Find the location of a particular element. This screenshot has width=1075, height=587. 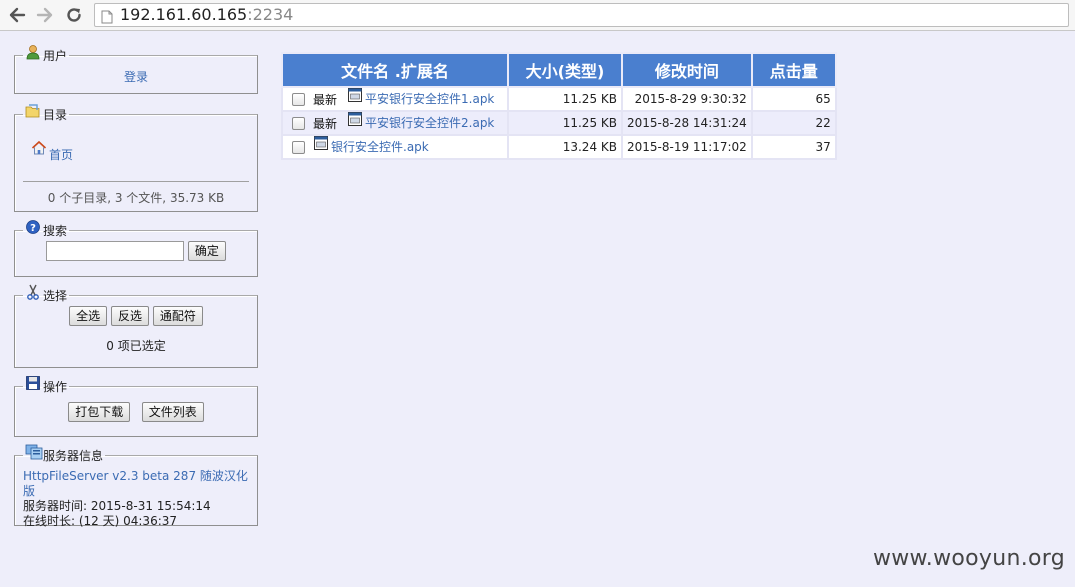

reload-icon is located at coordinates (74, 15).